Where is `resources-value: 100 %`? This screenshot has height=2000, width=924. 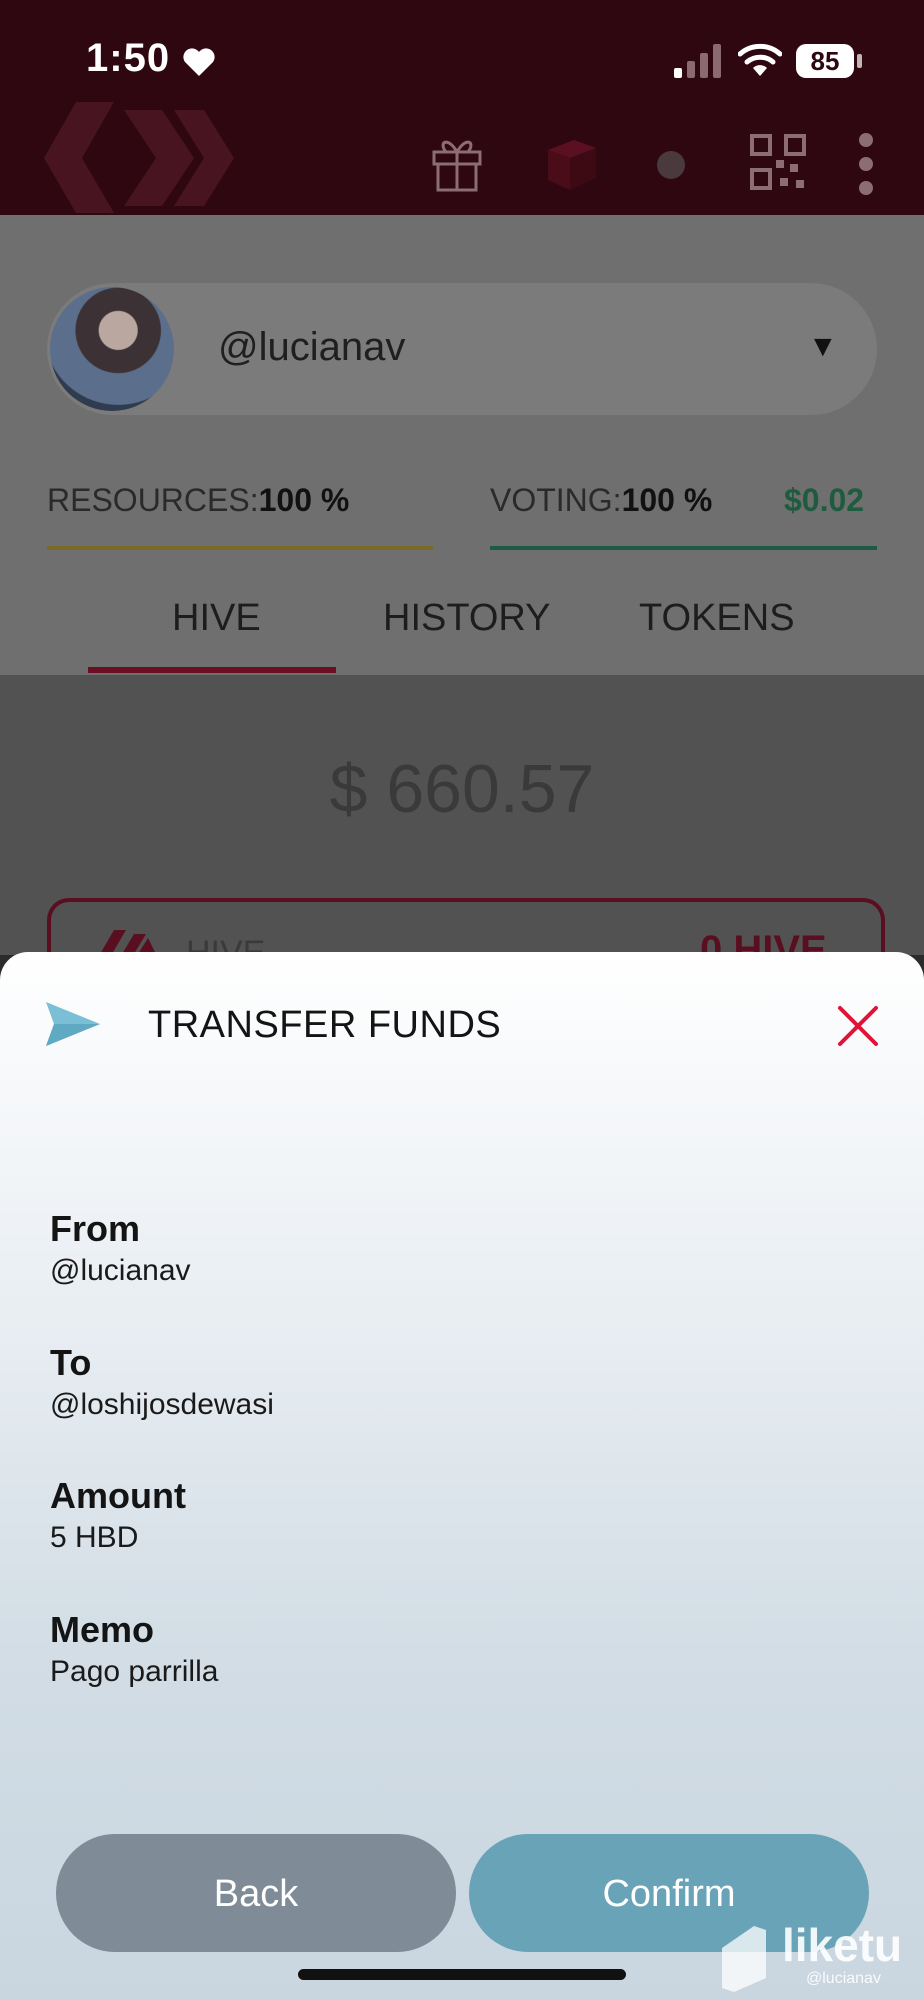
resources-value: 100 % is located at coordinates (304, 500).